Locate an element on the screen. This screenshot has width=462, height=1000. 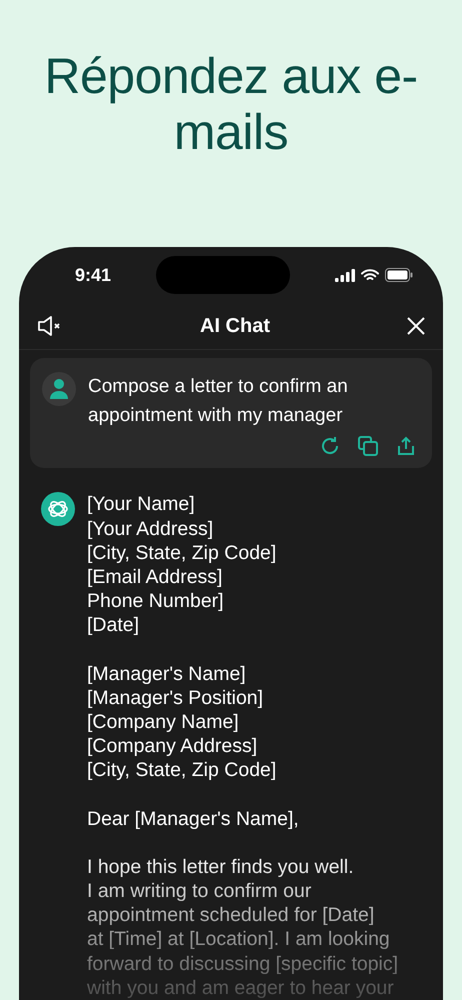
header-title: AI Chat is located at coordinates (235, 326).